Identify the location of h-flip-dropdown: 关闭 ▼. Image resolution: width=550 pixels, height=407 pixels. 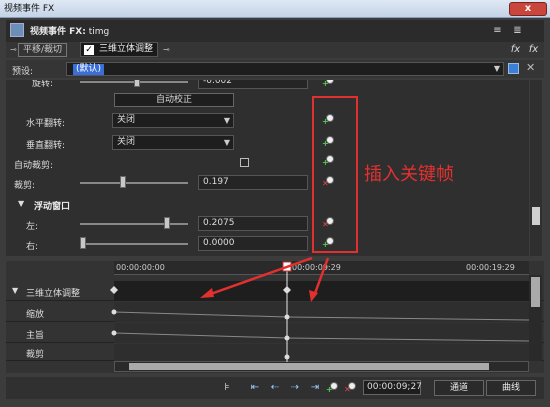
(173, 120).